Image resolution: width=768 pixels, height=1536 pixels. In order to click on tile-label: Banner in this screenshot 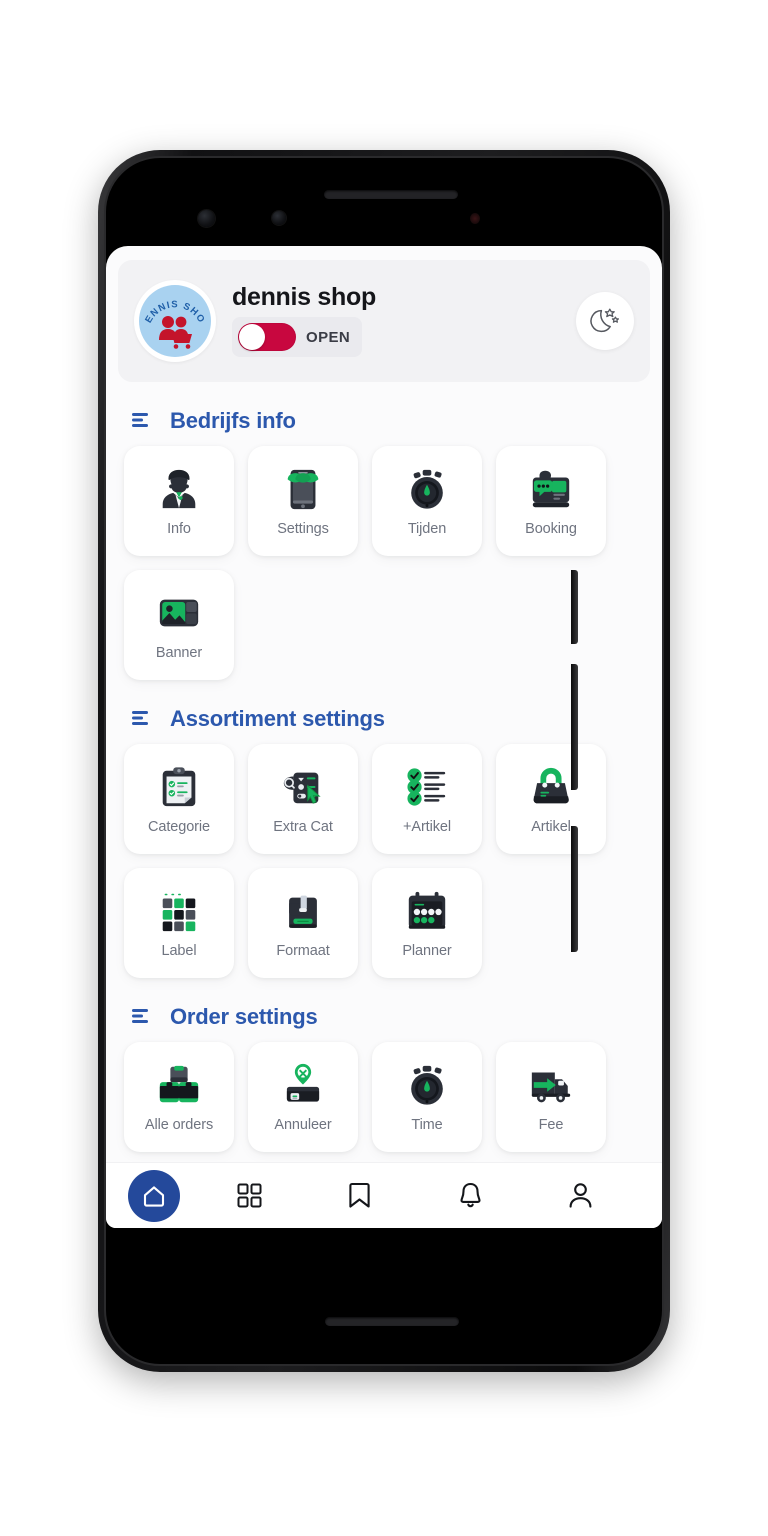, I will do `click(179, 652)`.